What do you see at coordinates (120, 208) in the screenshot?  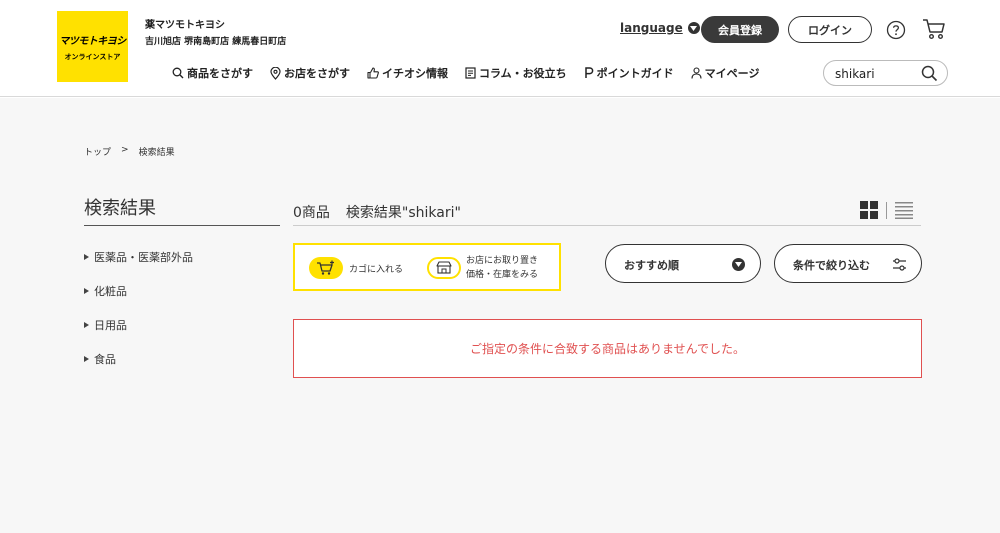 I see `sidebar-title: 検索結果` at bounding box center [120, 208].